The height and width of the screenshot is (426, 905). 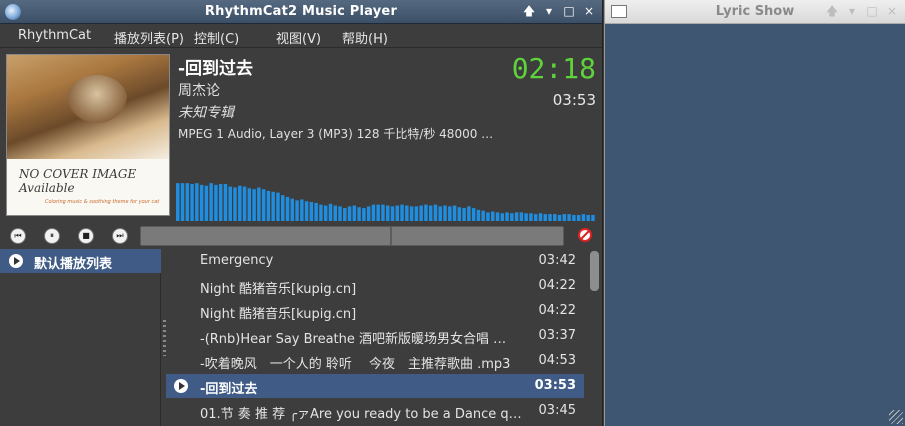 I want to click on total-time: 03:53, so click(x=574, y=100).